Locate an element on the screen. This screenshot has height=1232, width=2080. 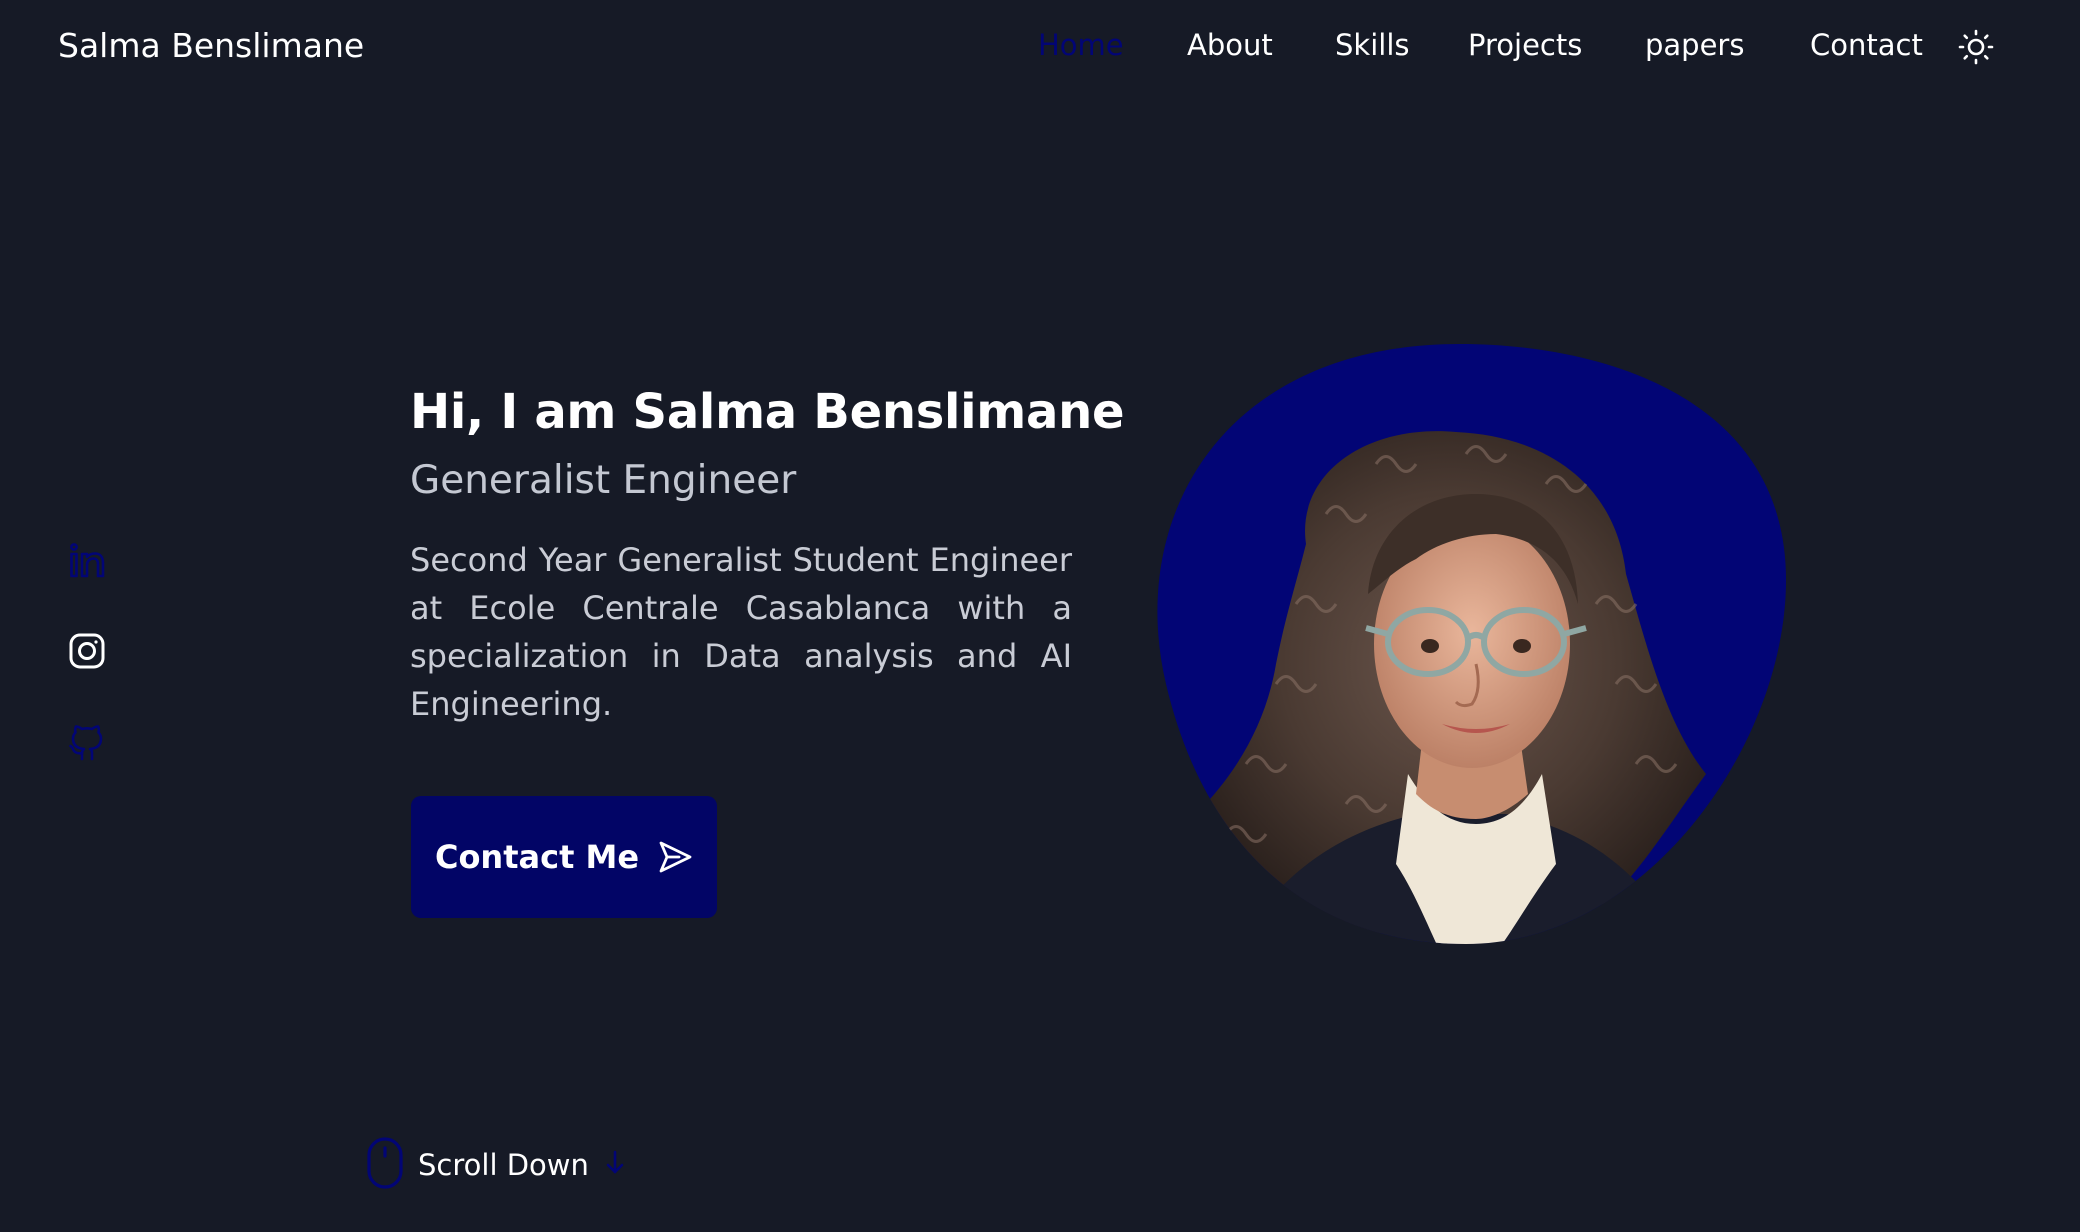
nav-home: Home is located at coordinates (1081, 45).